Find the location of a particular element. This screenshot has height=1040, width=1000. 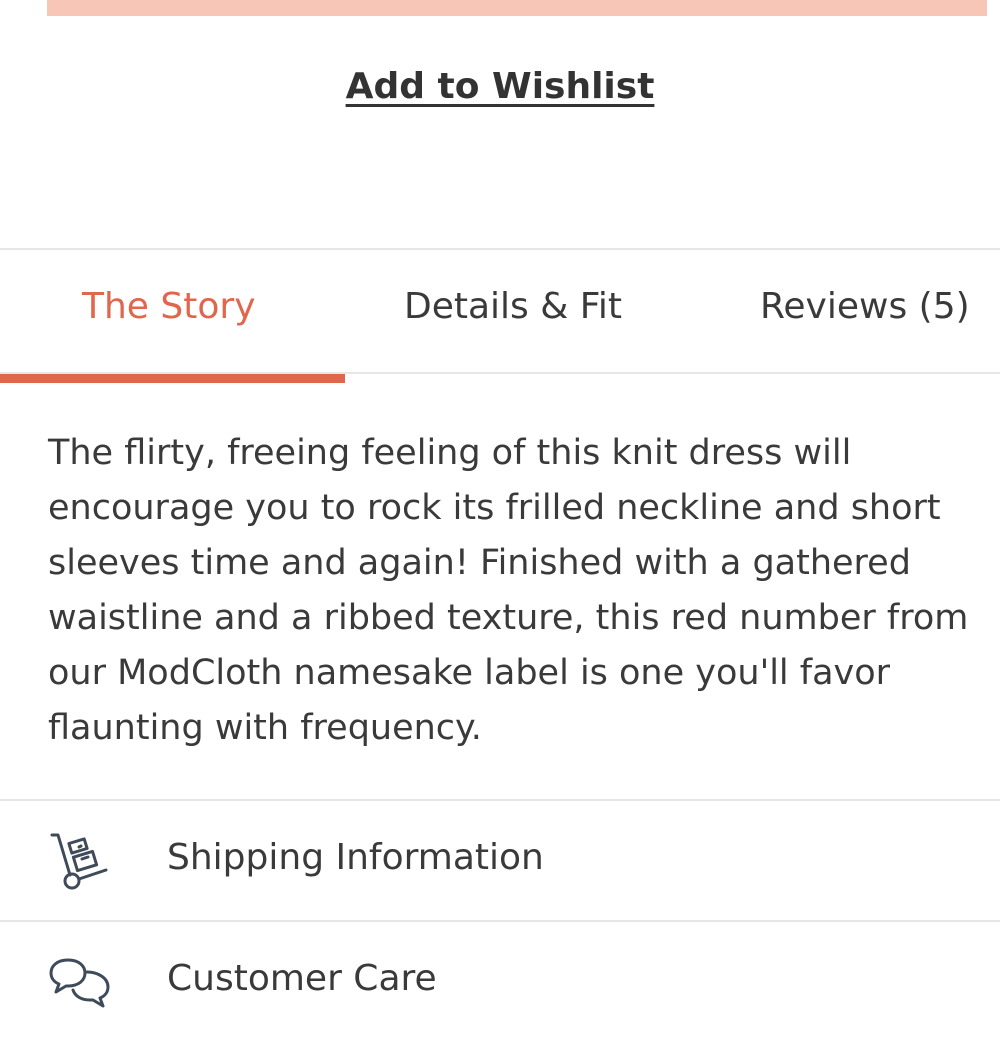

tab-reviews: Reviews (5) is located at coordinates (865, 306).